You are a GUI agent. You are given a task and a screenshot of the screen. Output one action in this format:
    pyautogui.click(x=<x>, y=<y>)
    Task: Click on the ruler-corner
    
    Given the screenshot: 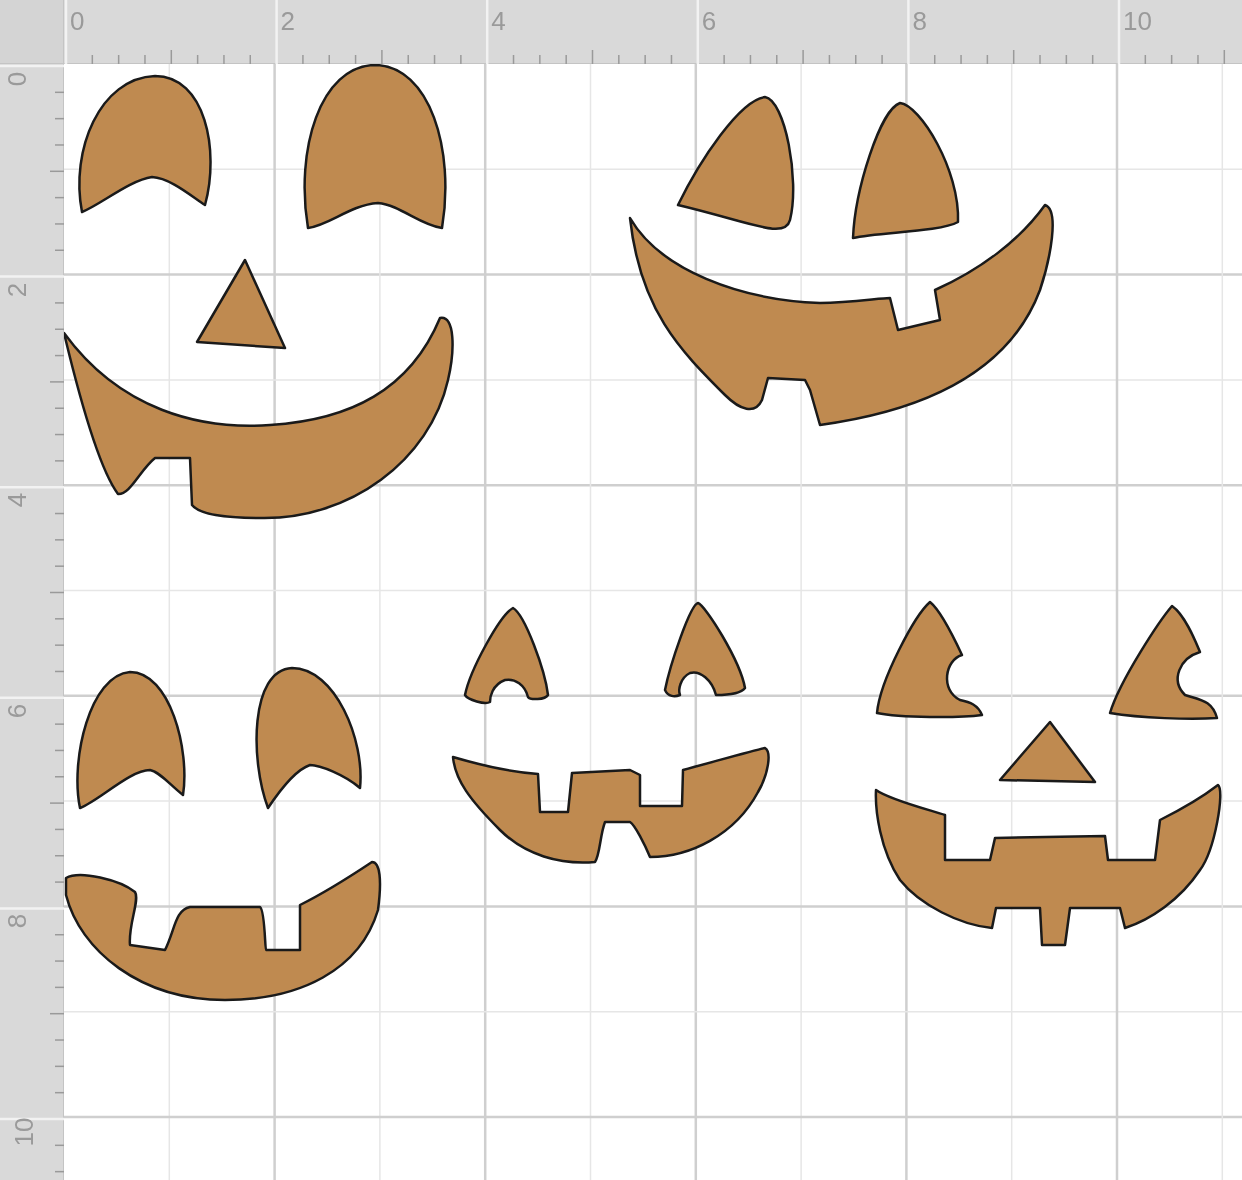 What is the action you would take?
    pyautogui.click(x=32, y=32)
    